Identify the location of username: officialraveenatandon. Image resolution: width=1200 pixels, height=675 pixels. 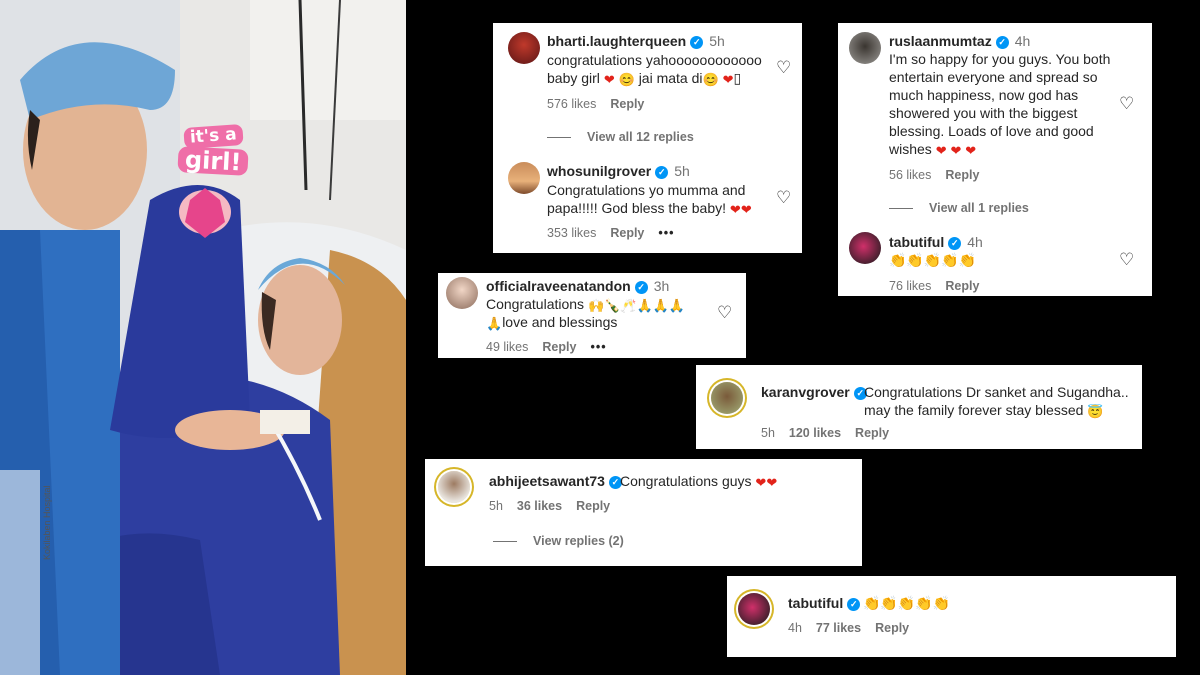
(558, 286).